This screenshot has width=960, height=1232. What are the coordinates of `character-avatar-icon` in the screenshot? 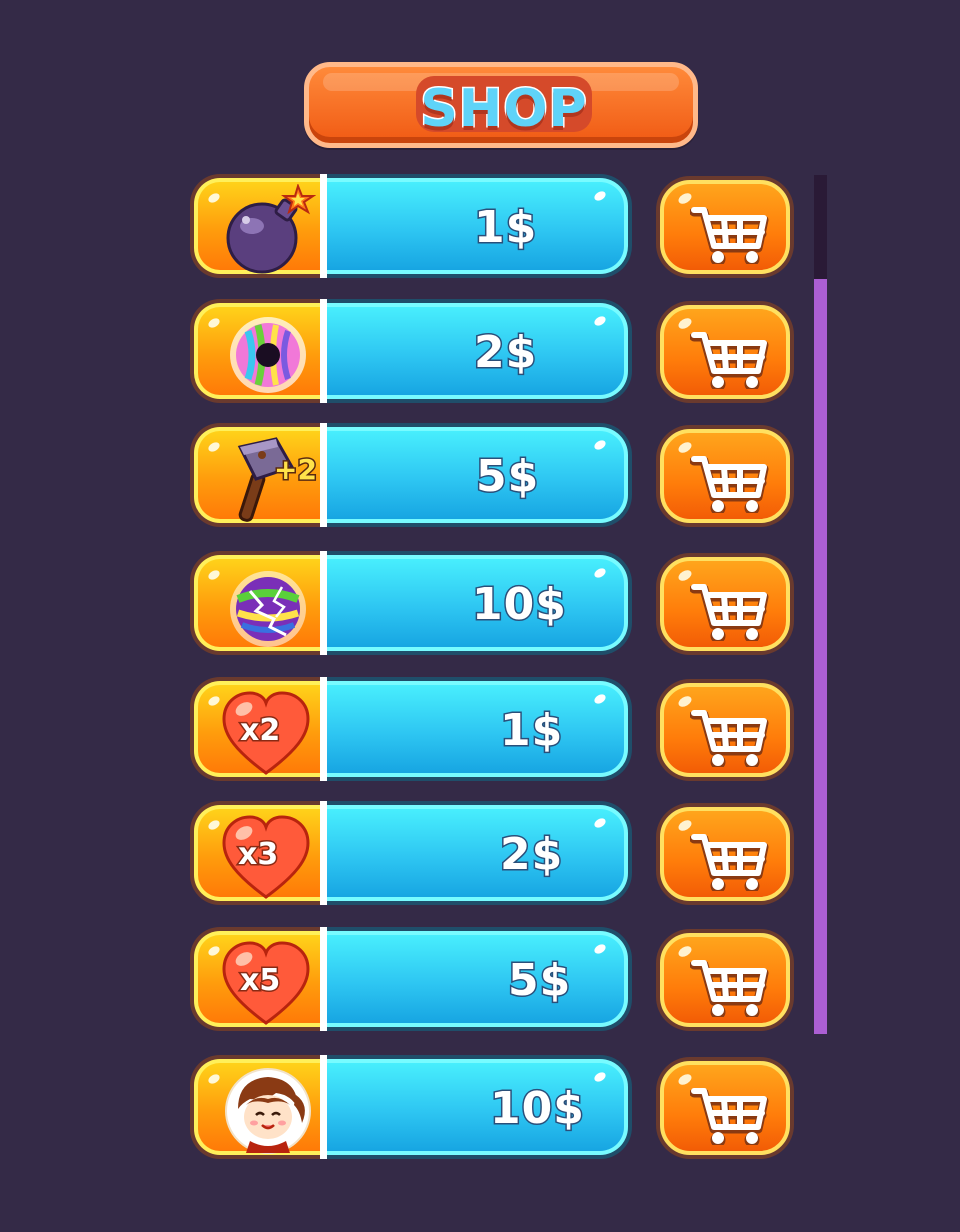 It's located at (268, 1111).